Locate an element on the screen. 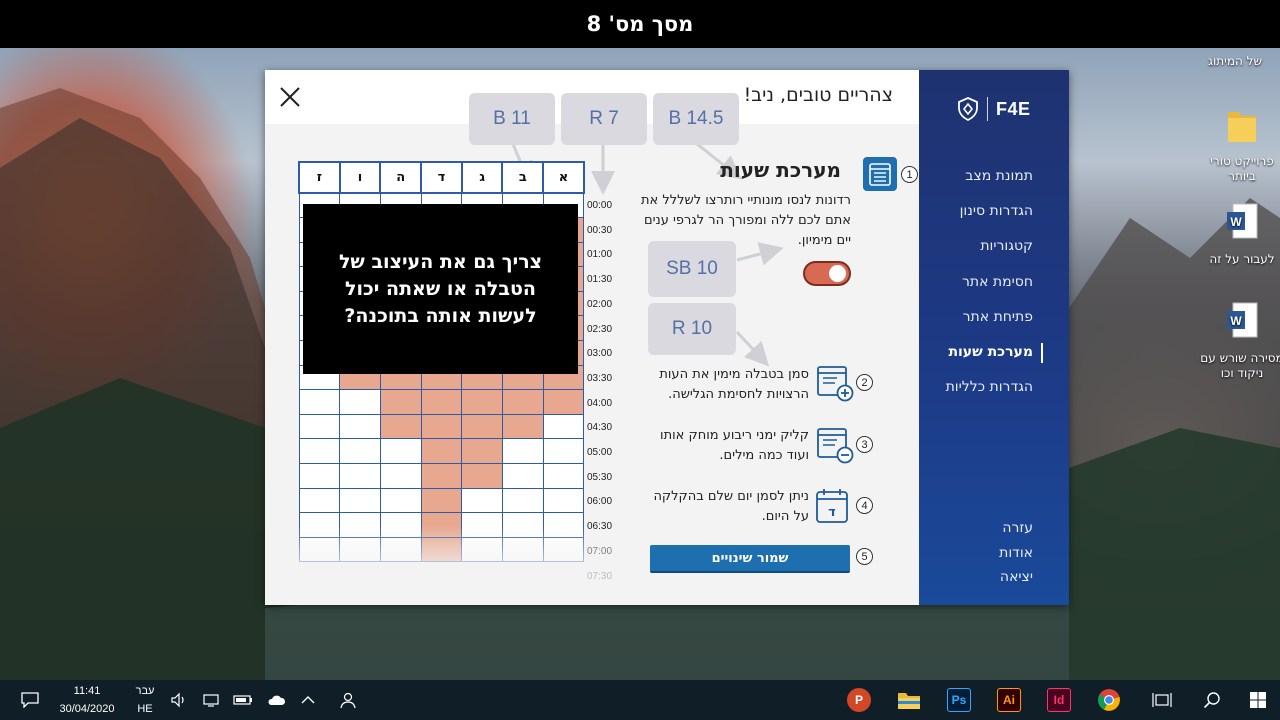 The height and width of the screenshot is (720, 1280). brand-logo: F4E is located at coordinates (997, 109).